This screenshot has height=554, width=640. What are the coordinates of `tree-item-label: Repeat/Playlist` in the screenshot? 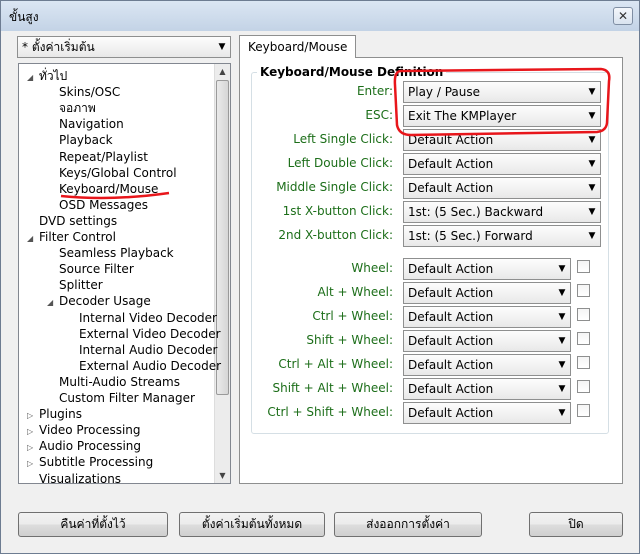 It's located at (103, 156).